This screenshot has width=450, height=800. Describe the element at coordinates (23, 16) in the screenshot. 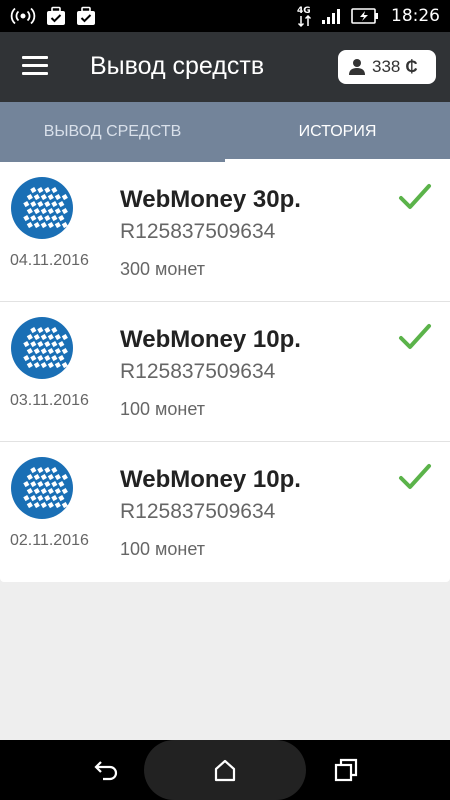

I see `wifi-hotspot-icon` at that location.